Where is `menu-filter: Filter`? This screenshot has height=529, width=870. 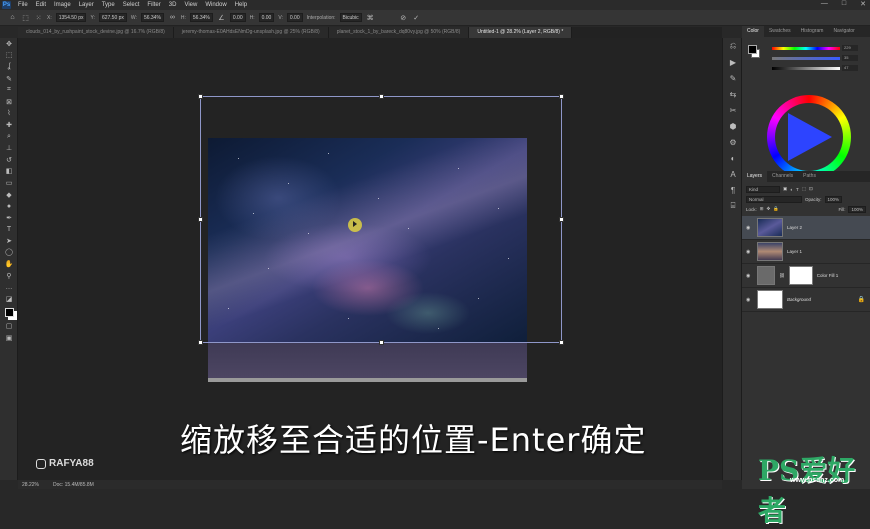 menu-filter: Filter is located at coordinates (153, 5).